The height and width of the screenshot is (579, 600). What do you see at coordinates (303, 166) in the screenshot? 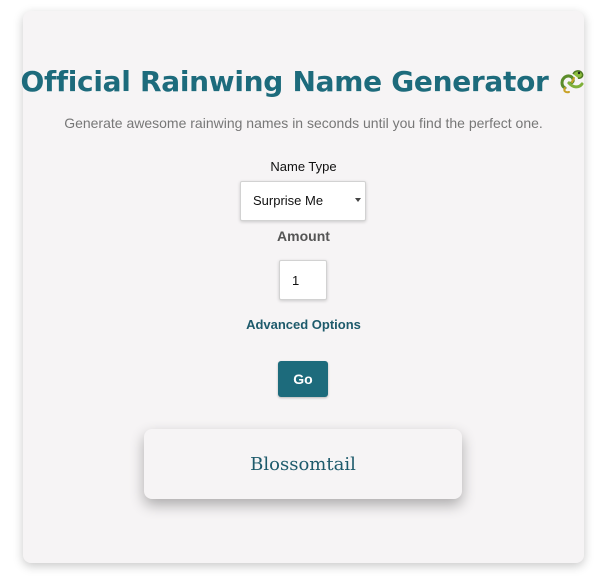
I see `name-type-label: Name Type` at bounding box center [303, 166].